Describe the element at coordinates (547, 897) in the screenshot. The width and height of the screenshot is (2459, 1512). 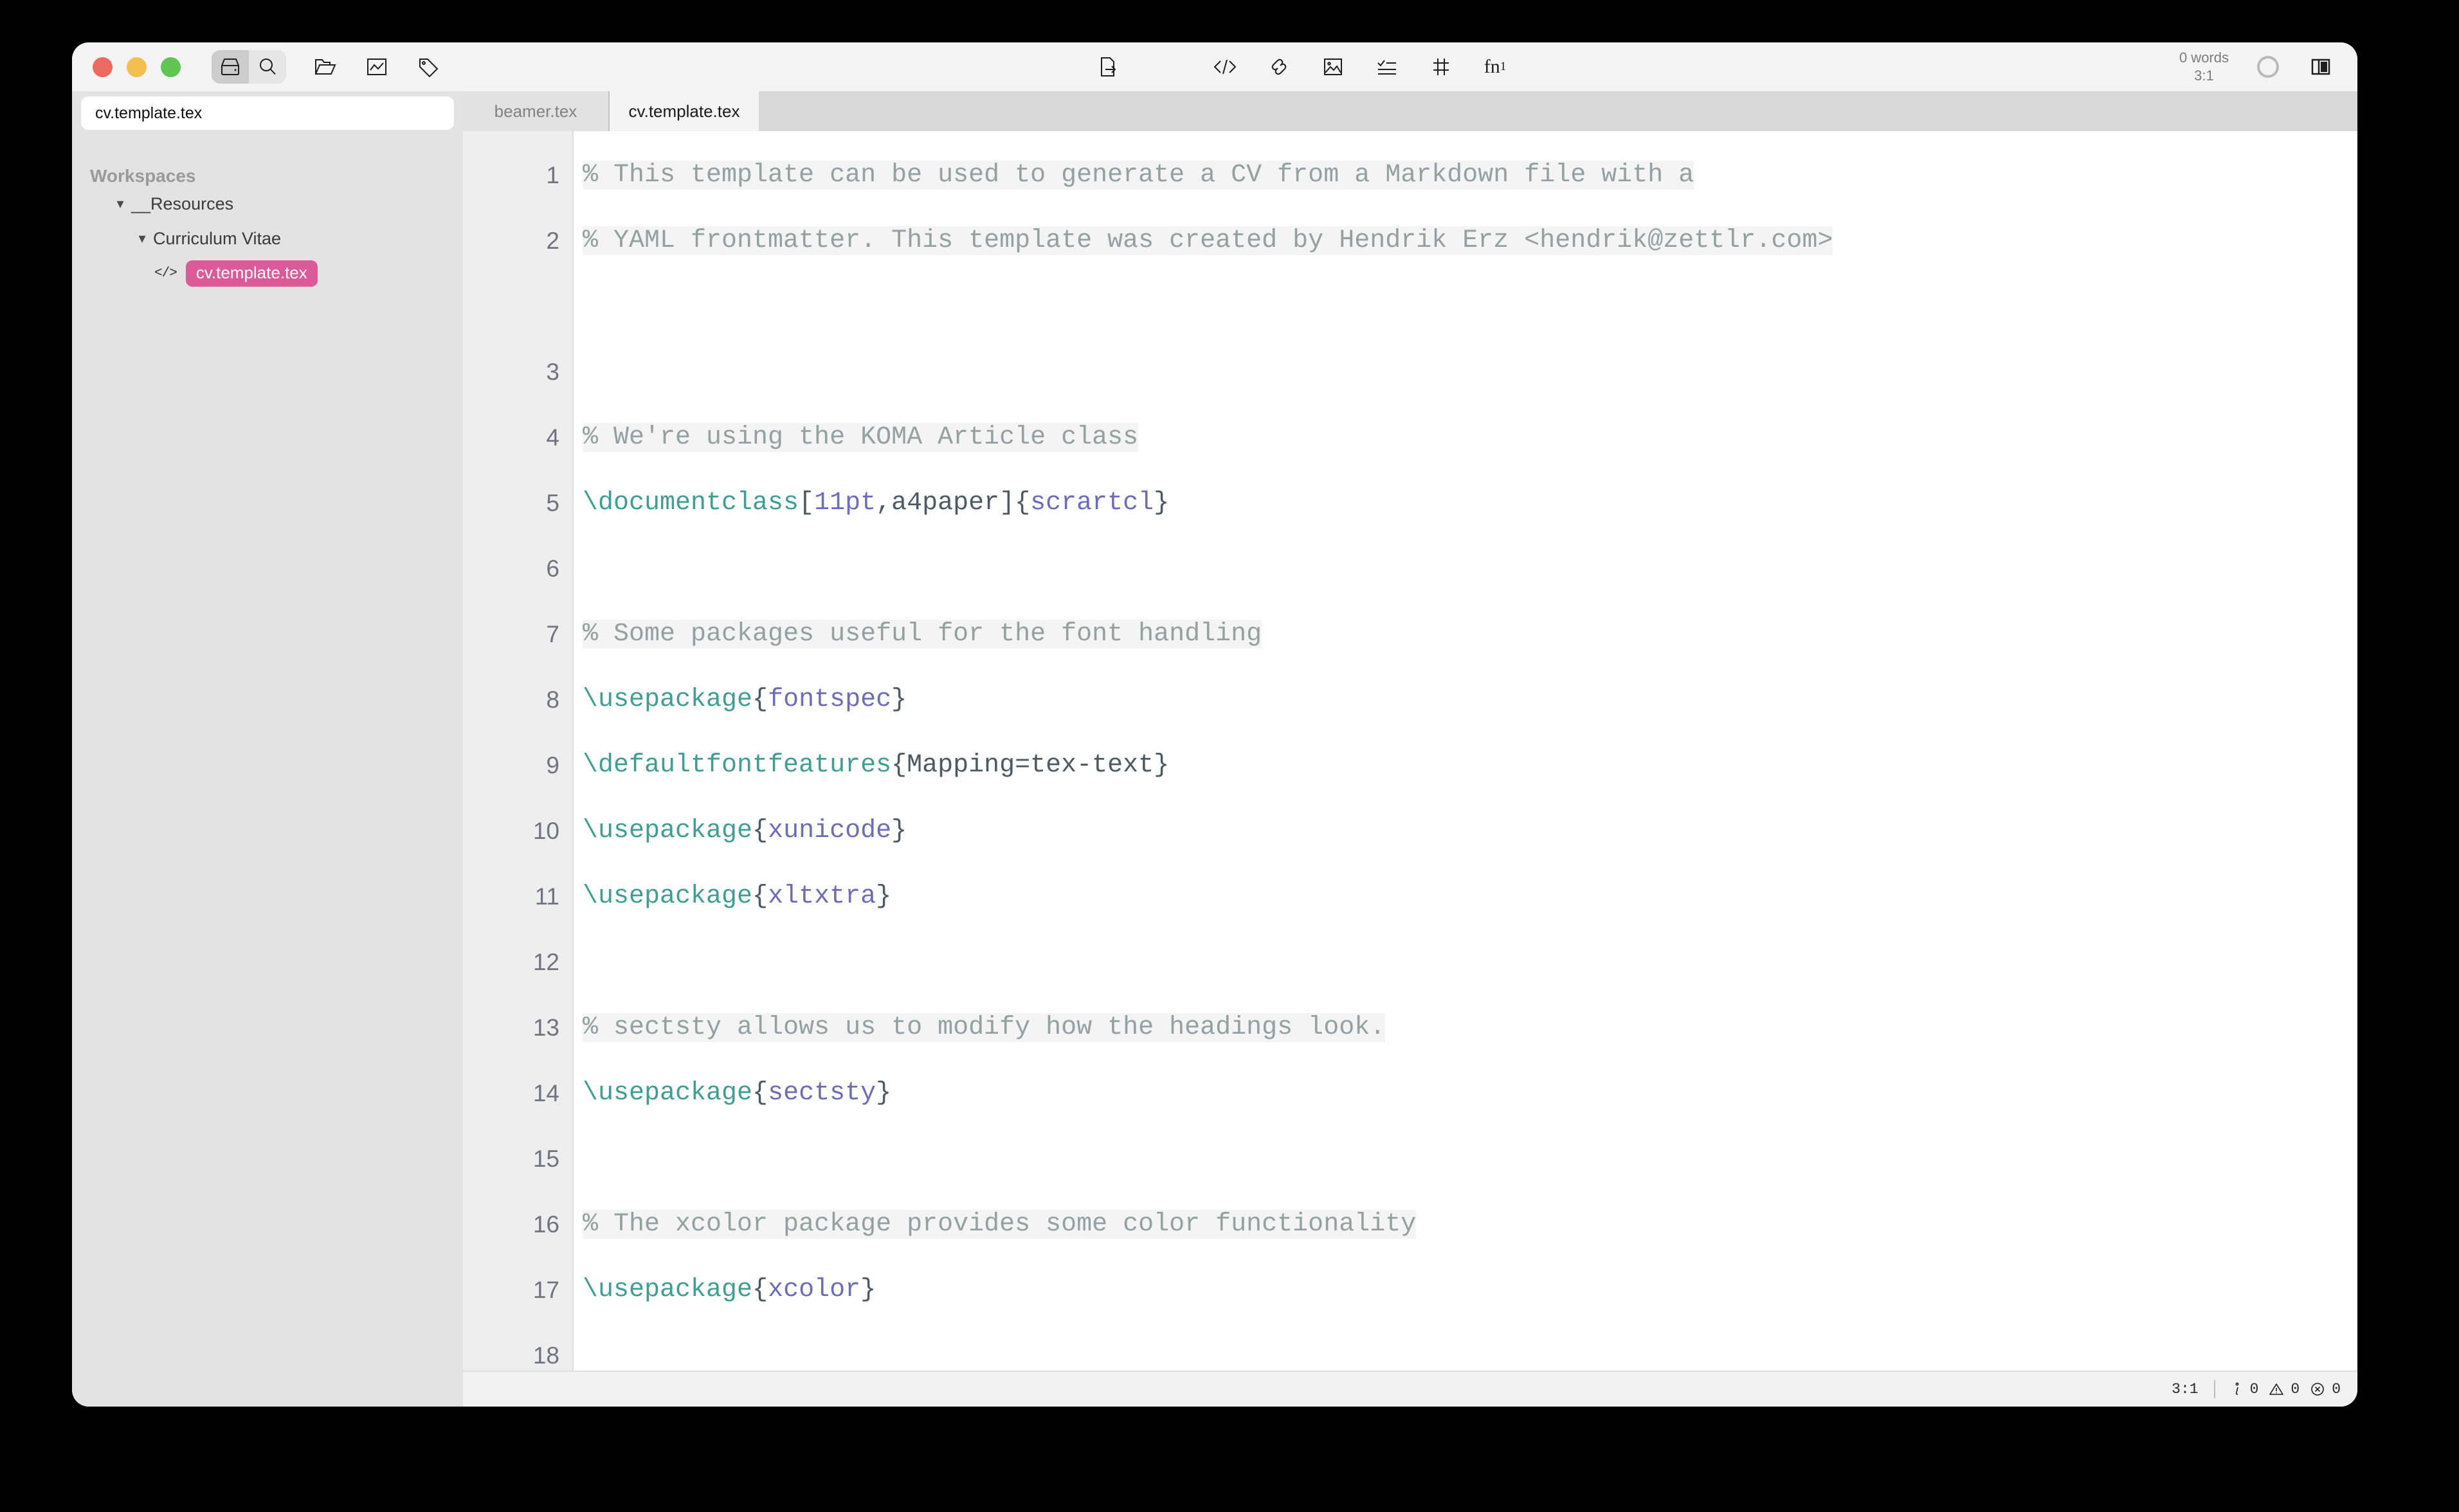
I see `line-number: 11` at that location.